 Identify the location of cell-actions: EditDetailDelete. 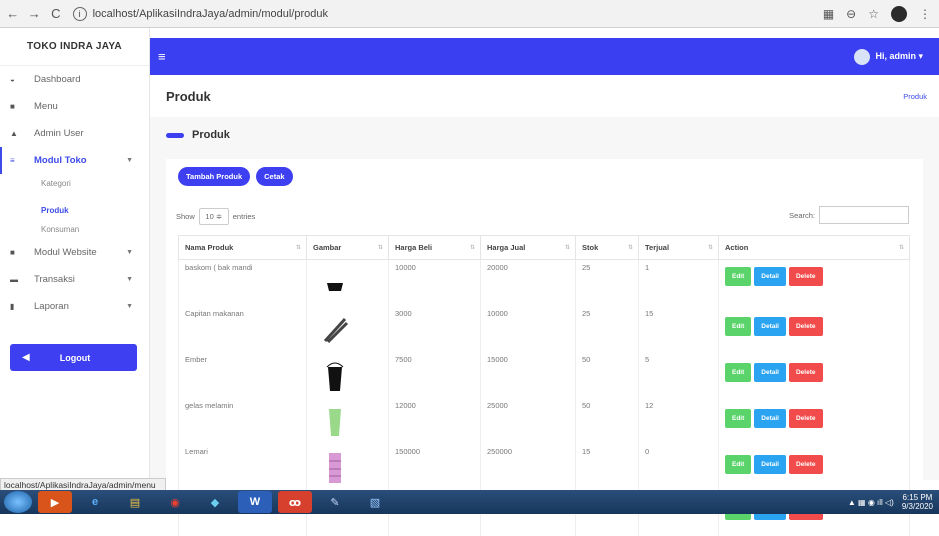
(814, 375).